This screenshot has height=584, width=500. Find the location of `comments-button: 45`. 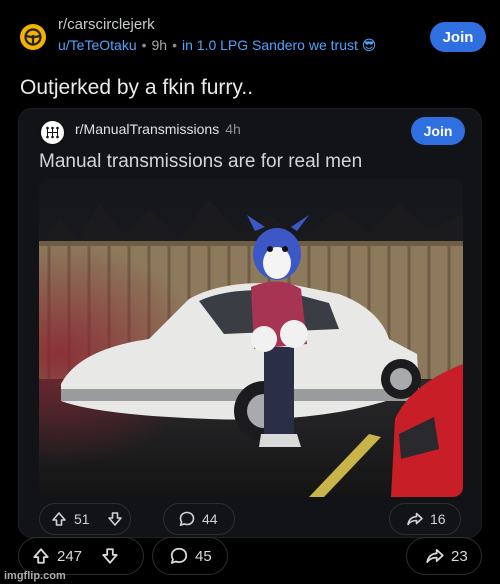

comments-button: 45 is located at coordinates (190, 556).